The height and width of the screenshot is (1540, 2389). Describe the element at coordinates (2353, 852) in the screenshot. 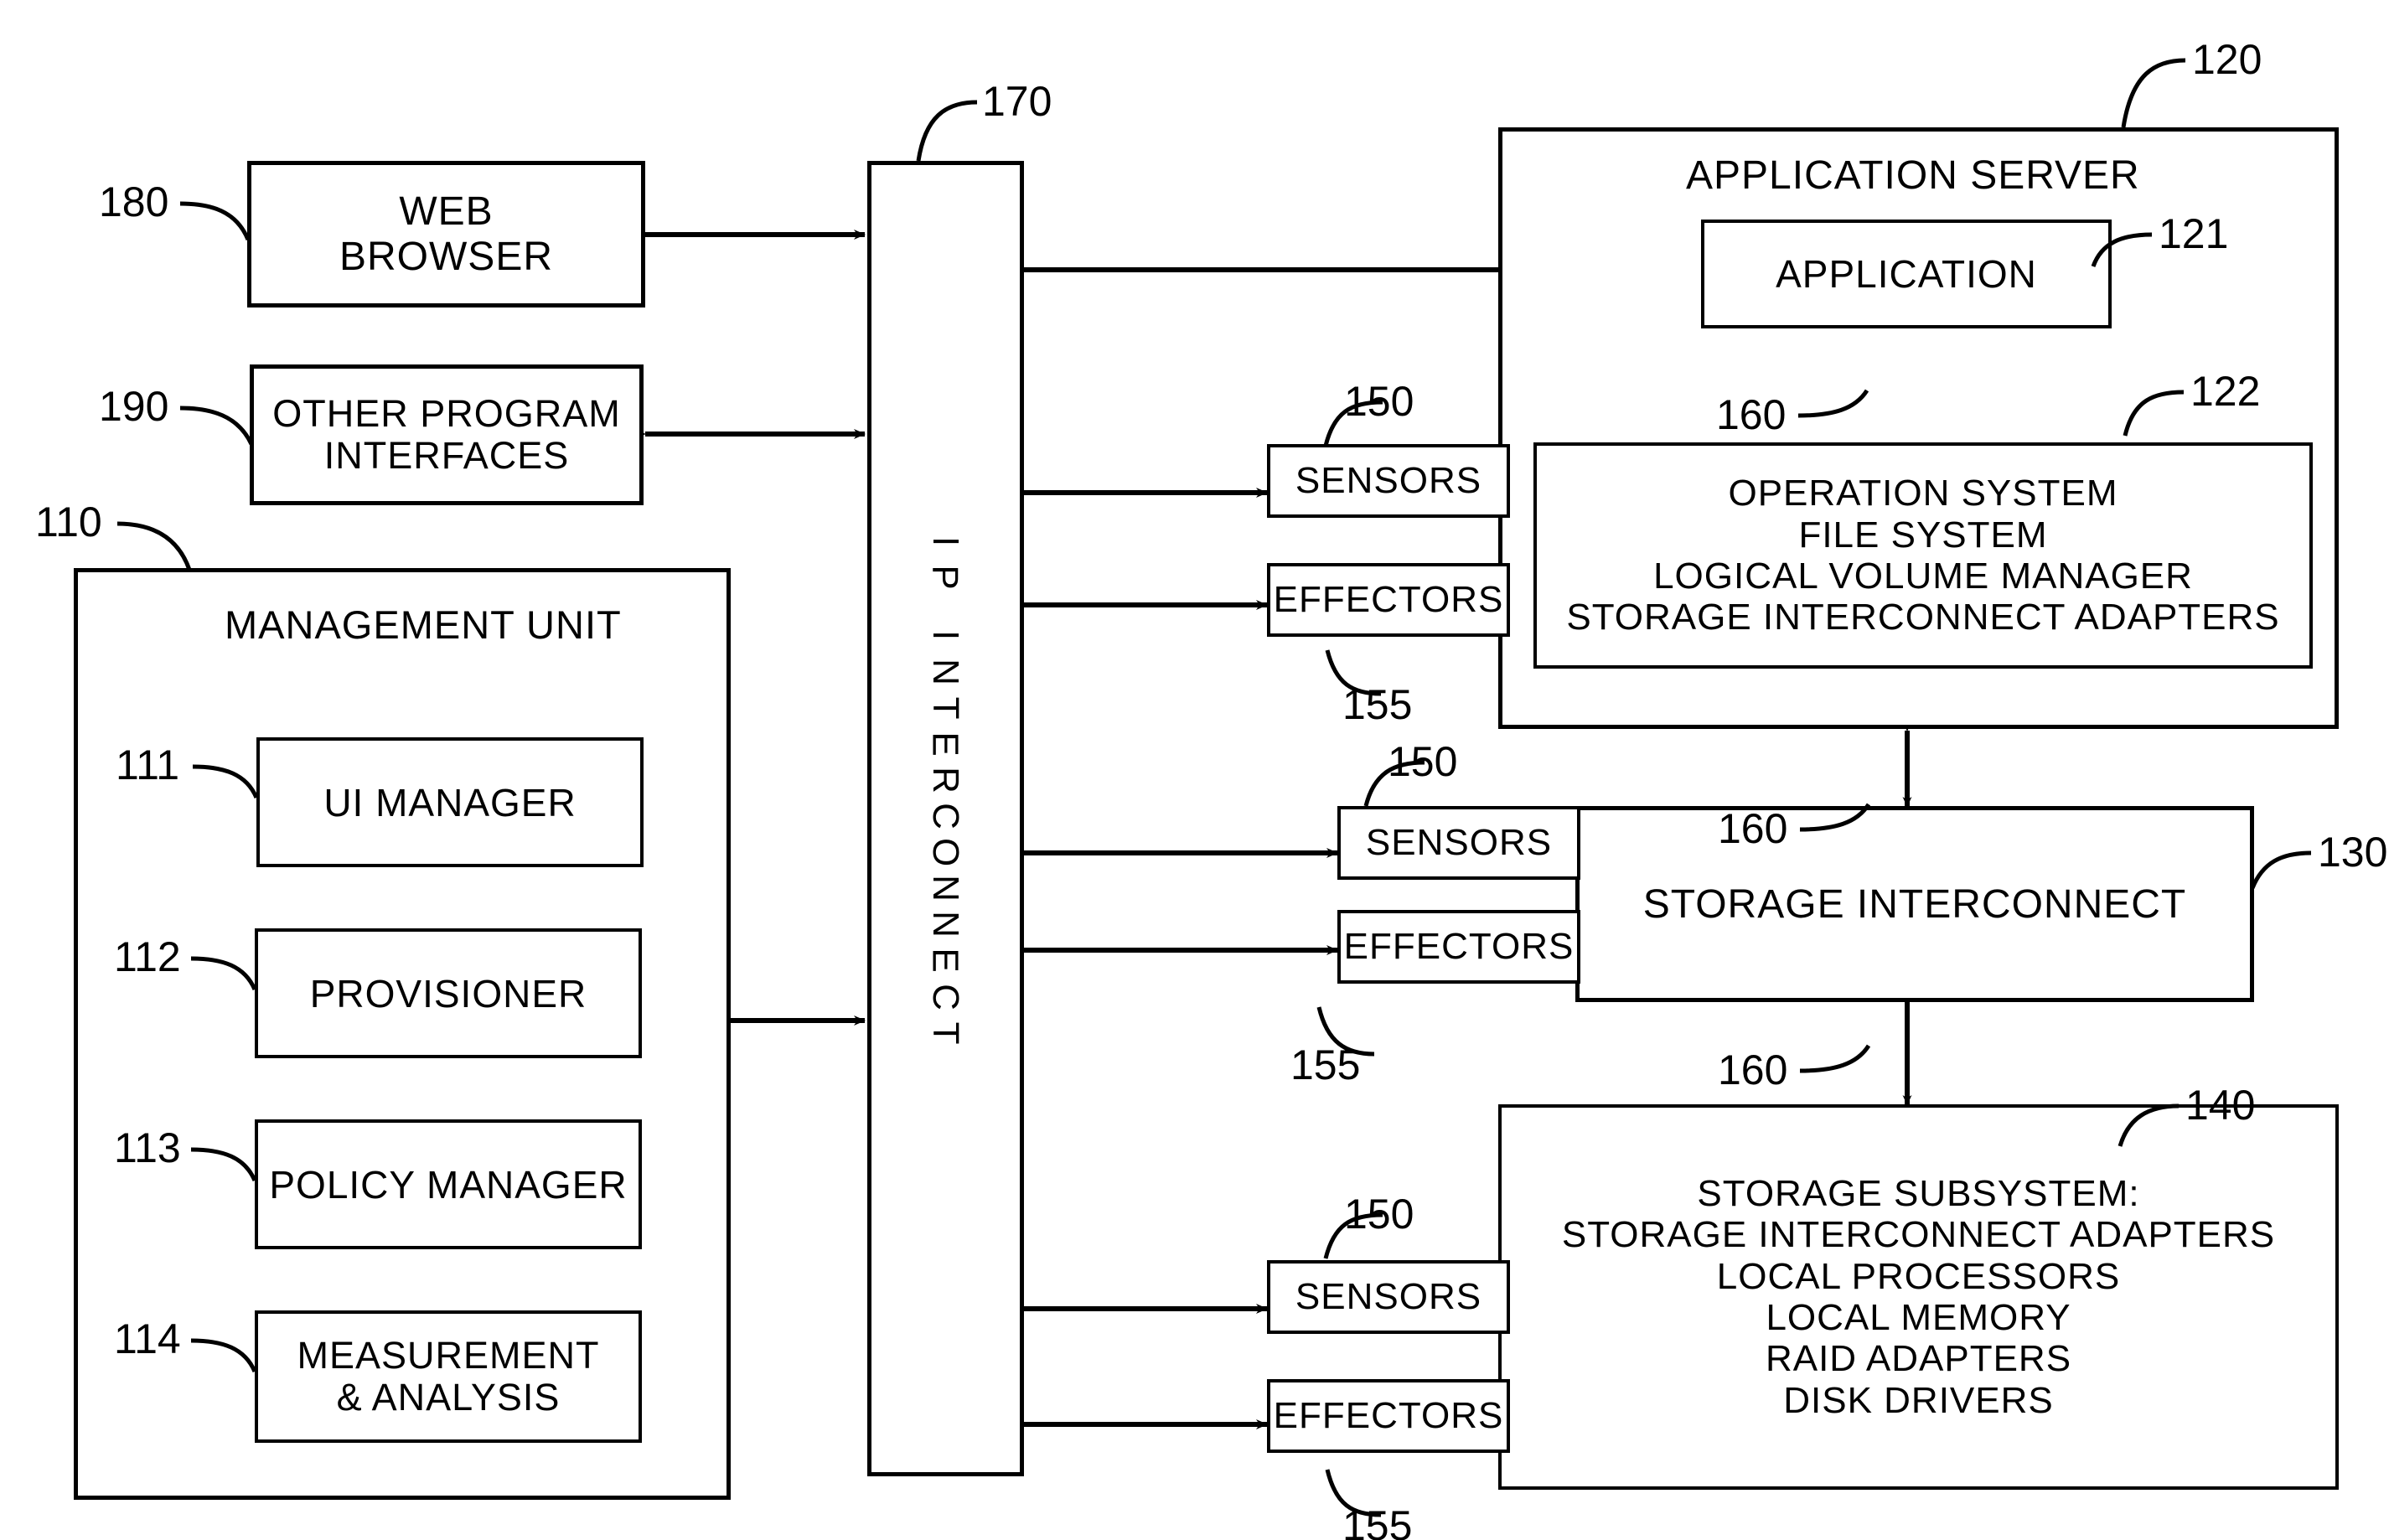

I see `ref-number-130: 130` at that location.